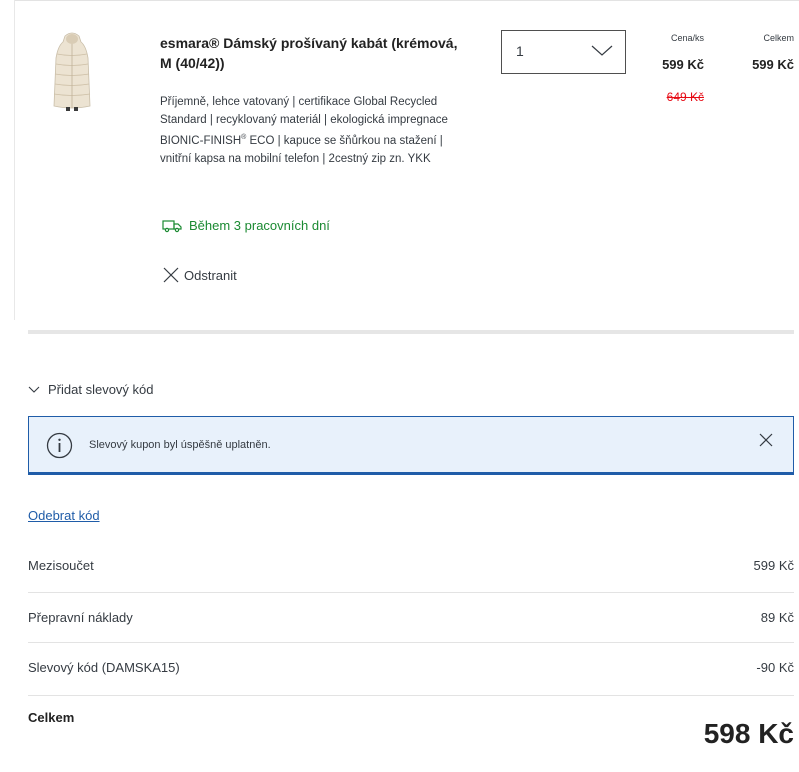  I want to click on grand-total-value: 598 Kč, so click(748, 733).